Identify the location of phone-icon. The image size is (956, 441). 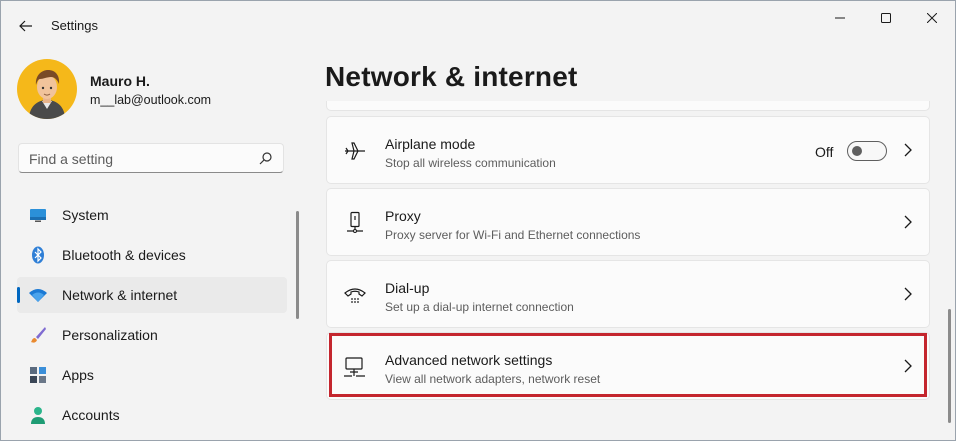
(355, 295).